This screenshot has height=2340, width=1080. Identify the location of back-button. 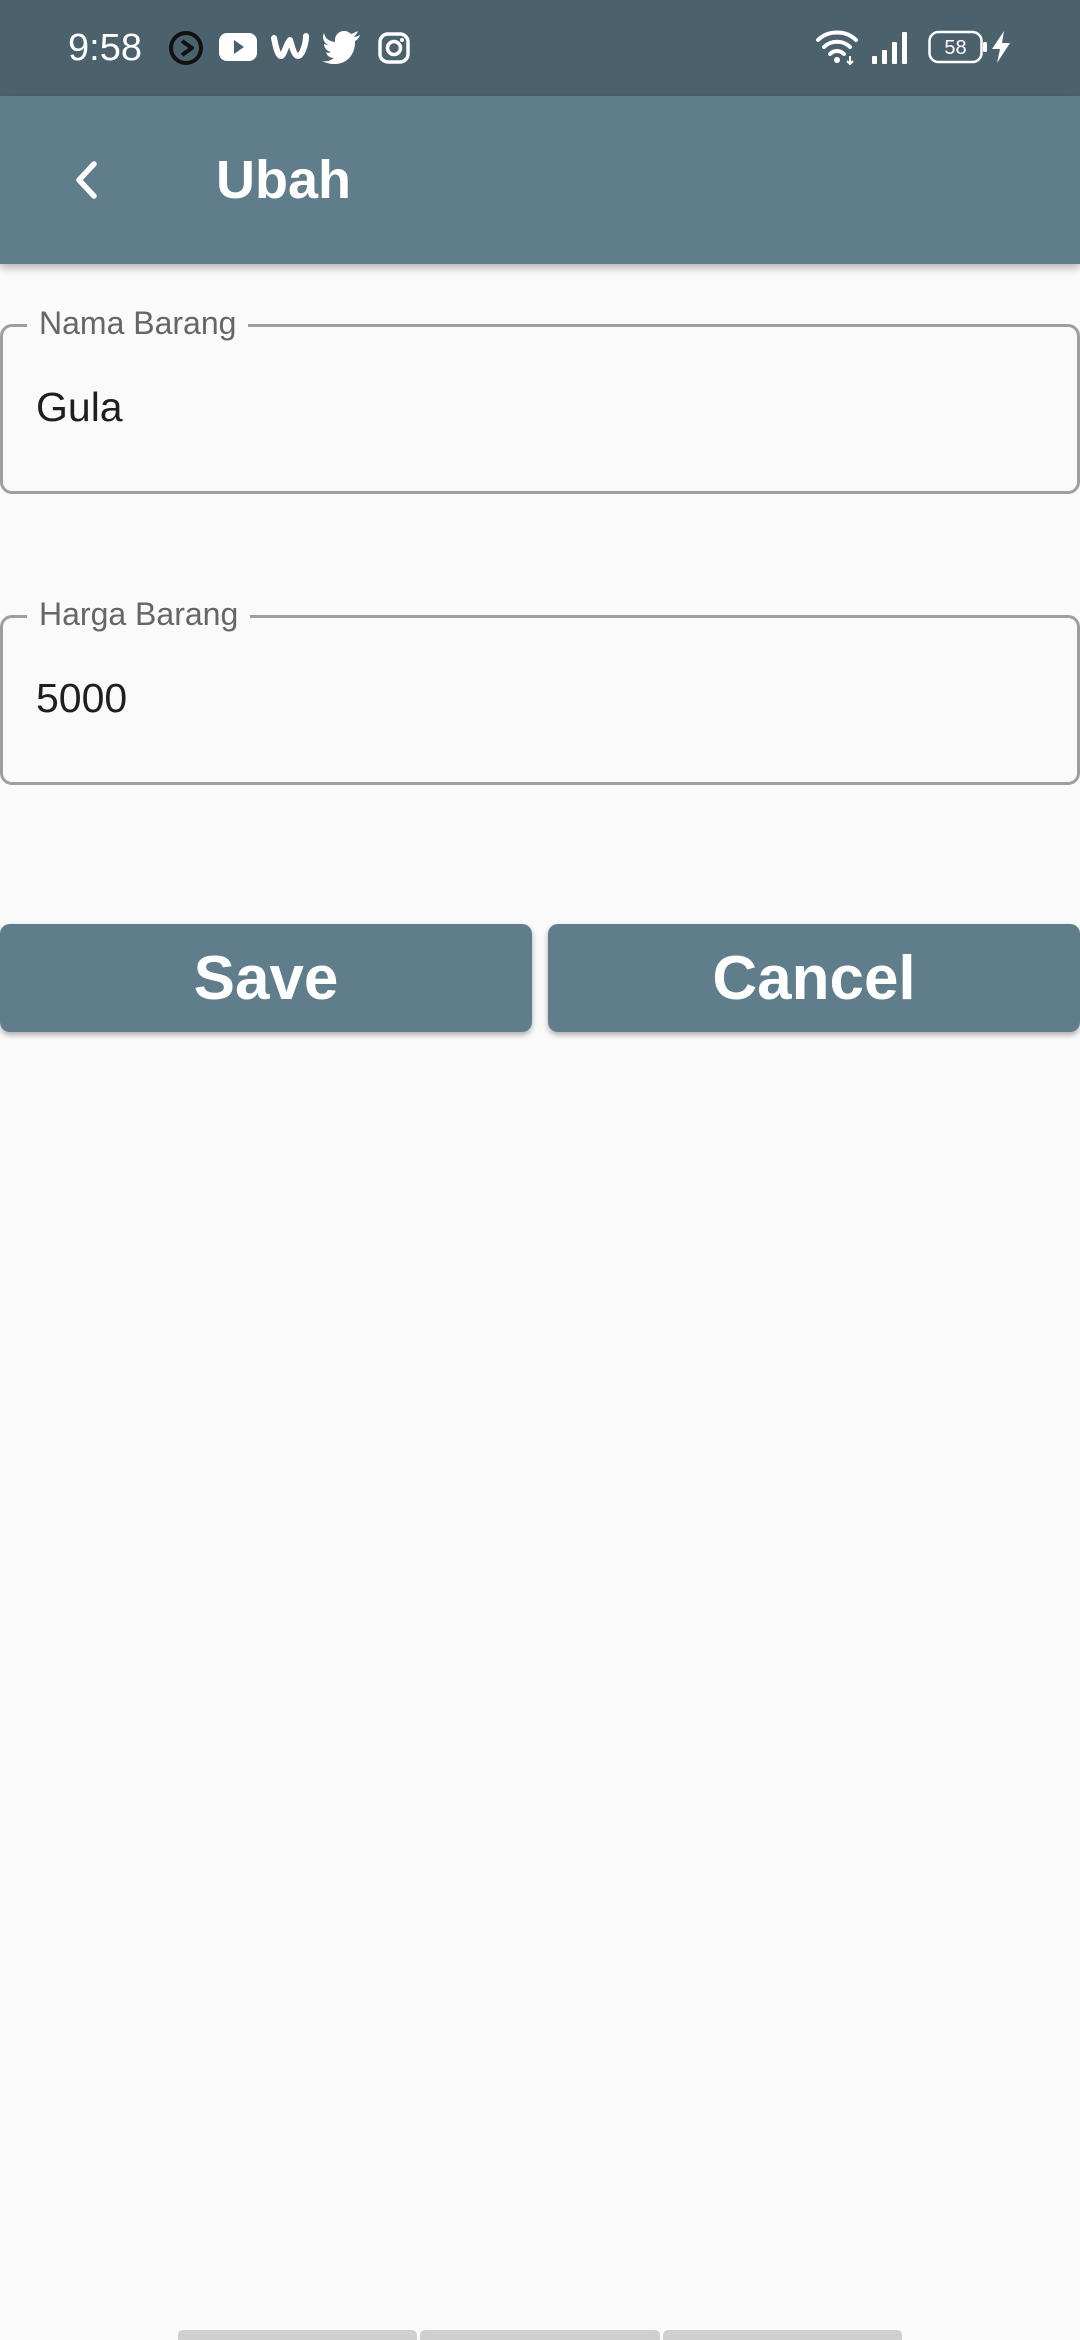
(88, 180).